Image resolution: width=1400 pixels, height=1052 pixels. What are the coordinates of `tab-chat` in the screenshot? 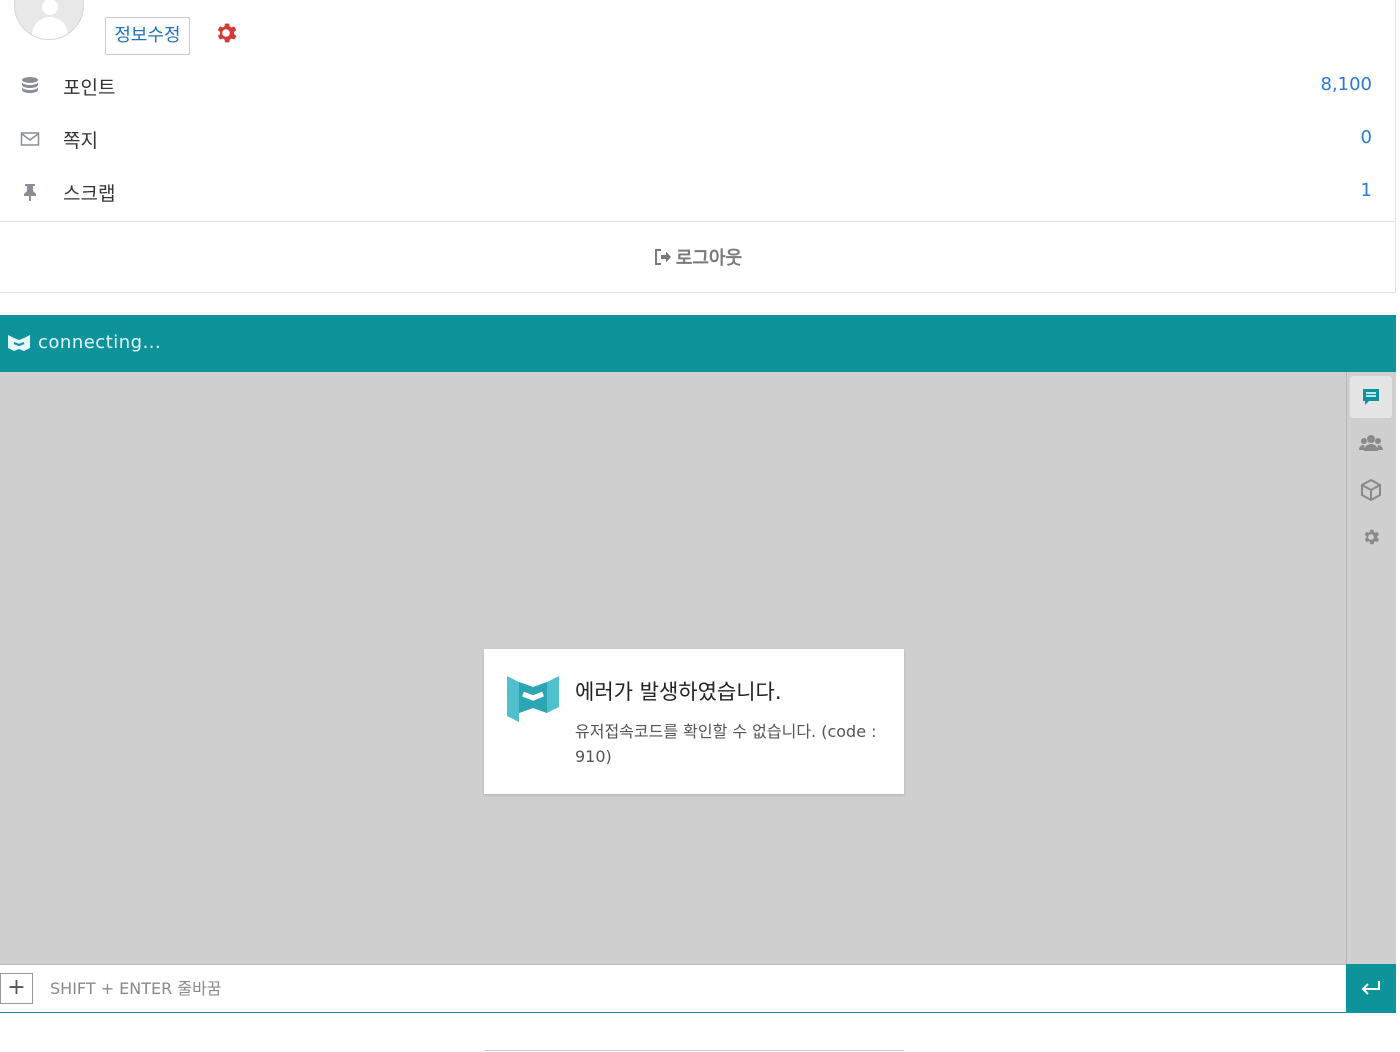 It's located at (1371, 397).